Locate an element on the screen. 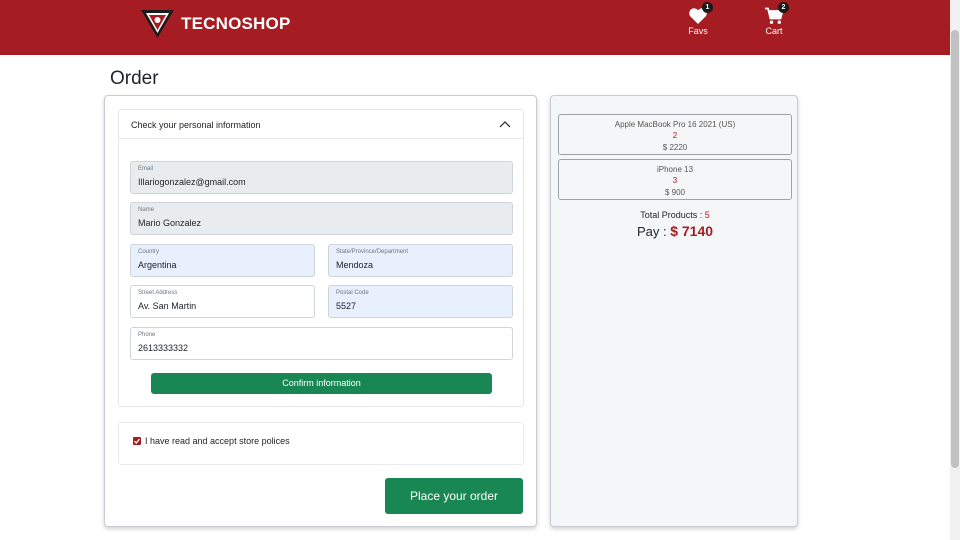  postal-code-label: Postal Code is located at coordinates (352, 293).